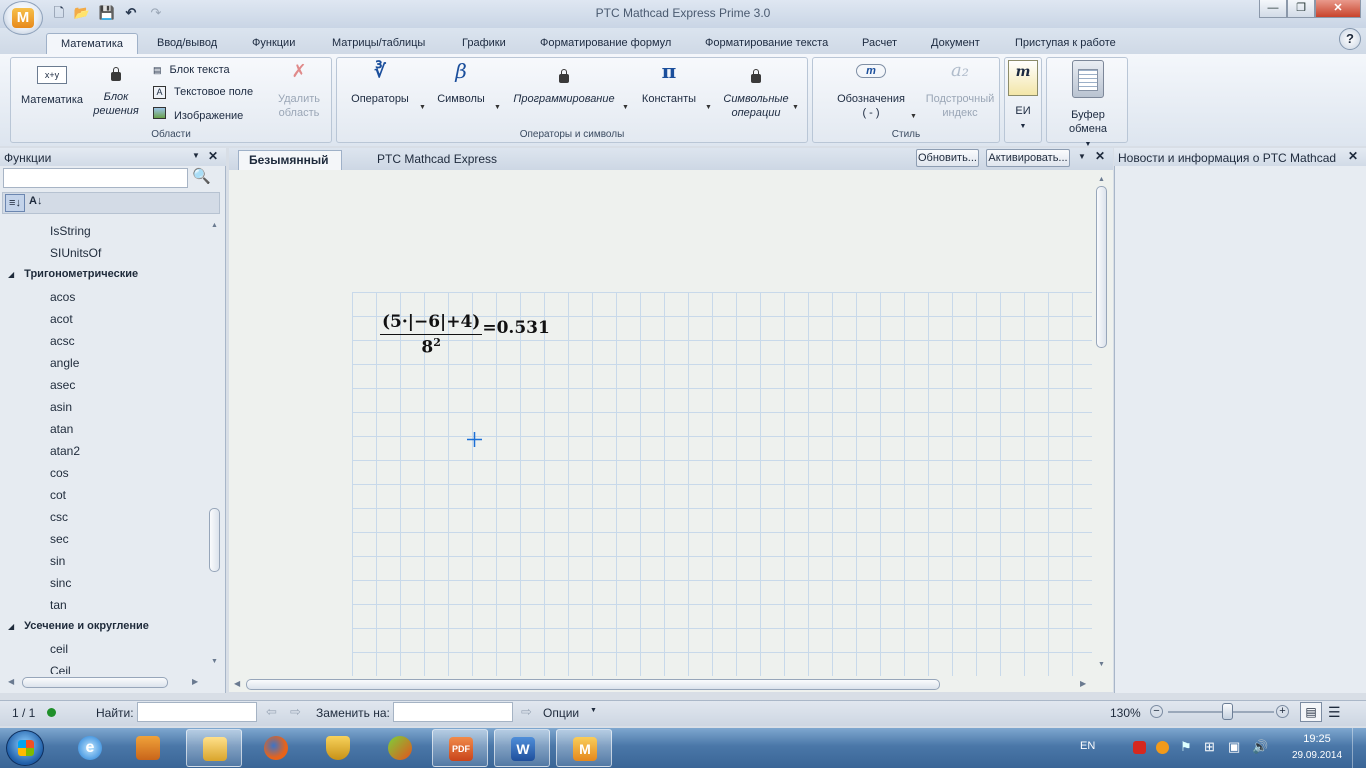 The width and height of the screenshot is (1366, 768). I want to click on function-list-item: sinc, so click(60, 583).